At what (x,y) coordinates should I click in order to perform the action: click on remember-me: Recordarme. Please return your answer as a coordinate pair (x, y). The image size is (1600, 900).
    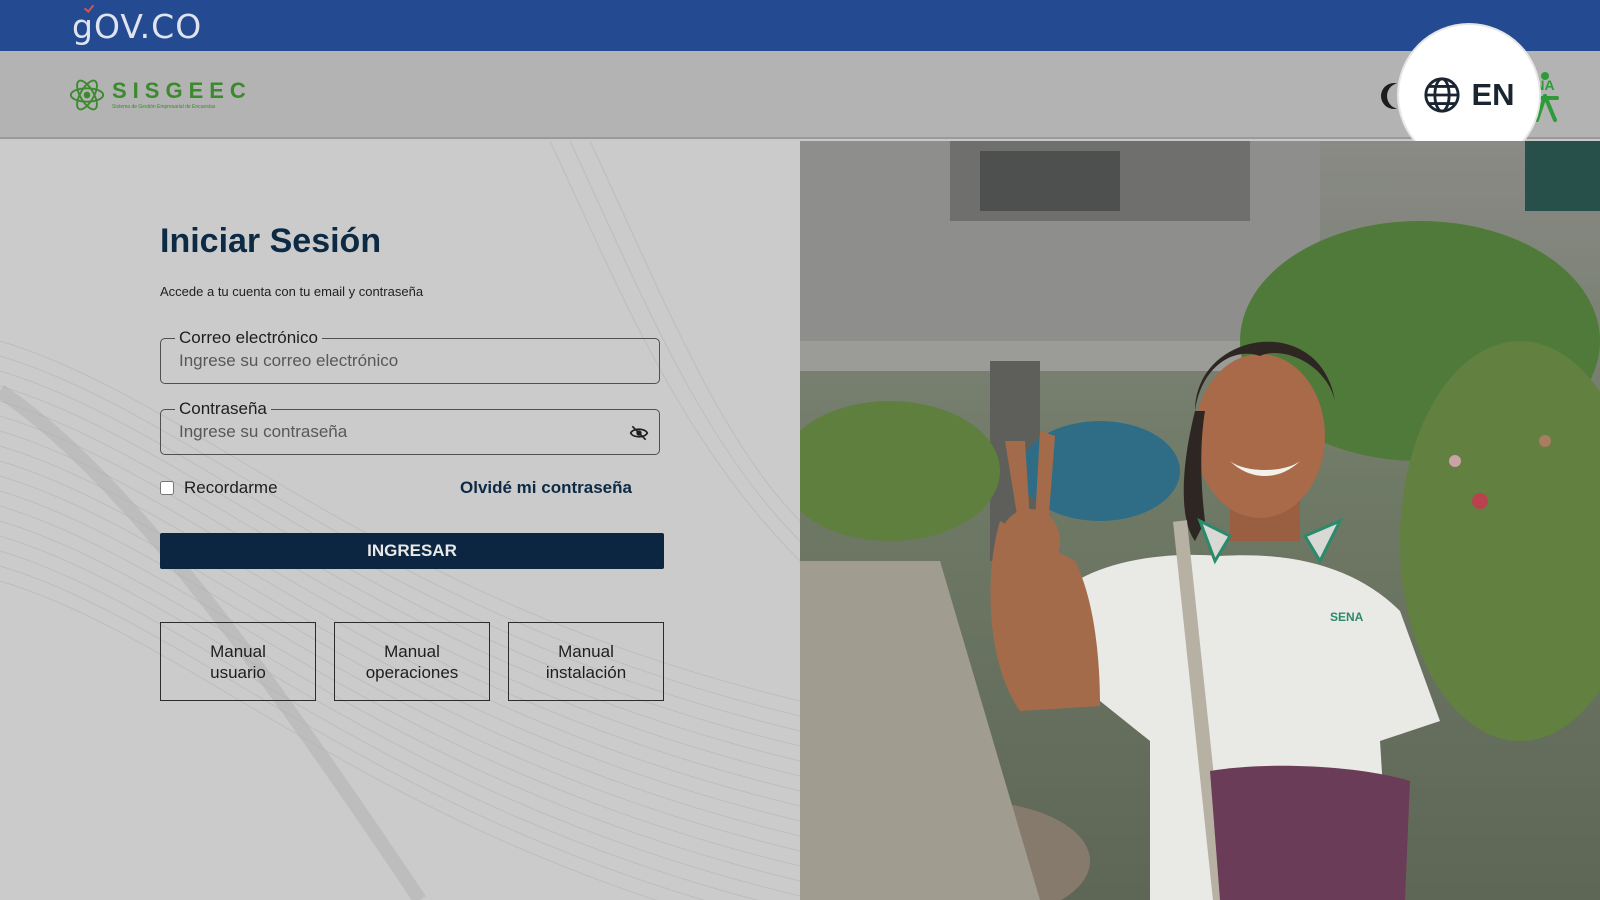
    Looking at the image, I should click on (219, 488).